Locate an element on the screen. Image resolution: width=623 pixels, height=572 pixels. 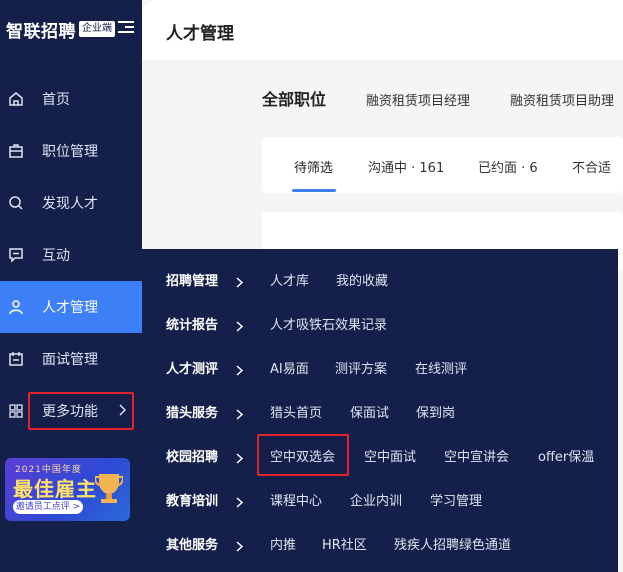
sidebar-item-jobs: 职位管理 is located at coordinates (71, 151).